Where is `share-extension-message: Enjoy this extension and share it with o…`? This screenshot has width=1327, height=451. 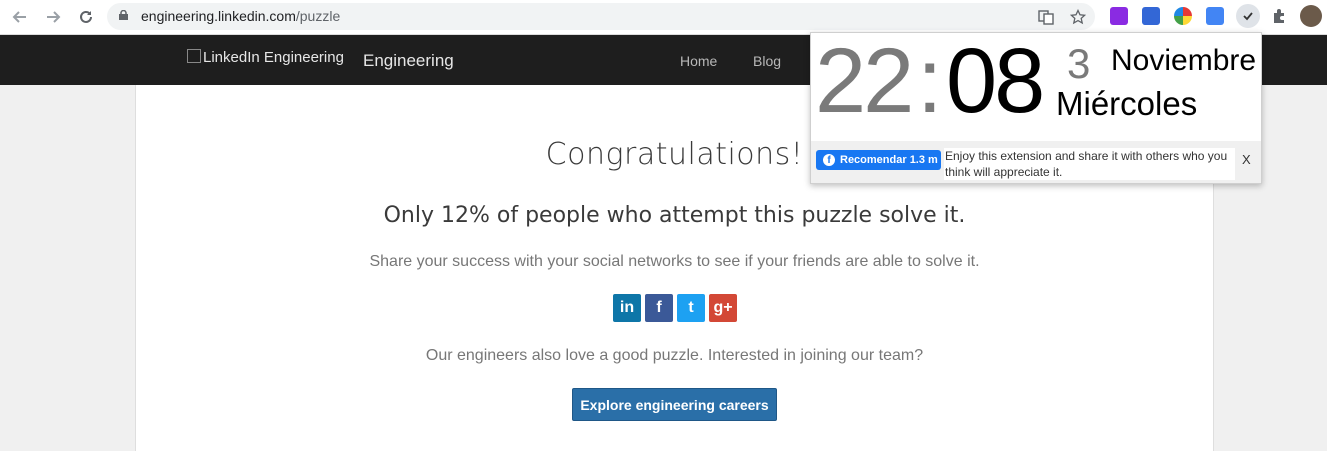 share-extension-message: Enjoy this extension and share it with o… is located at coordinates (1089, 164).